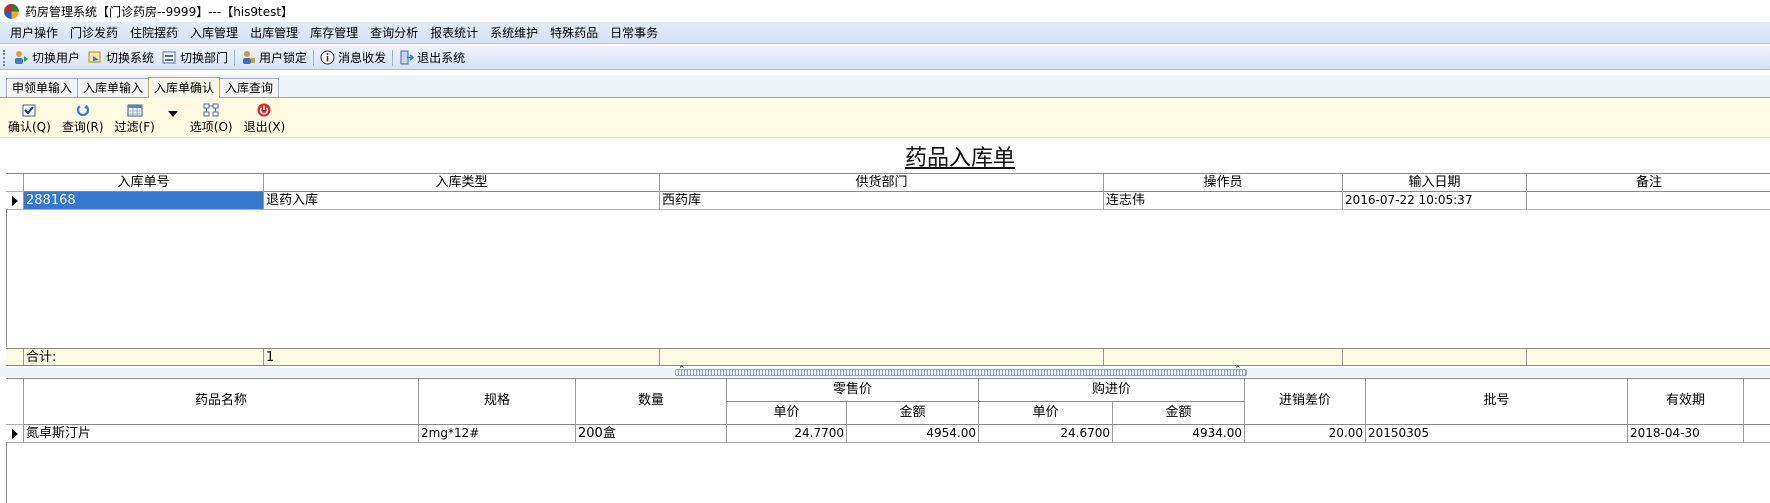  I want to click on exit-system-label: 退出系统, so click(441, 58).